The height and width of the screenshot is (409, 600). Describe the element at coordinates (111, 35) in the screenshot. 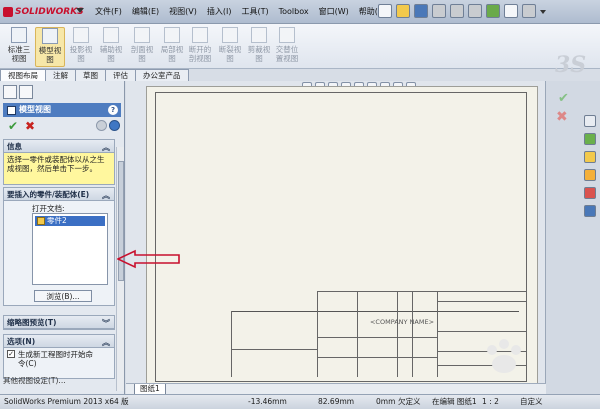

I see `auxiliary-view-icon` at that location.